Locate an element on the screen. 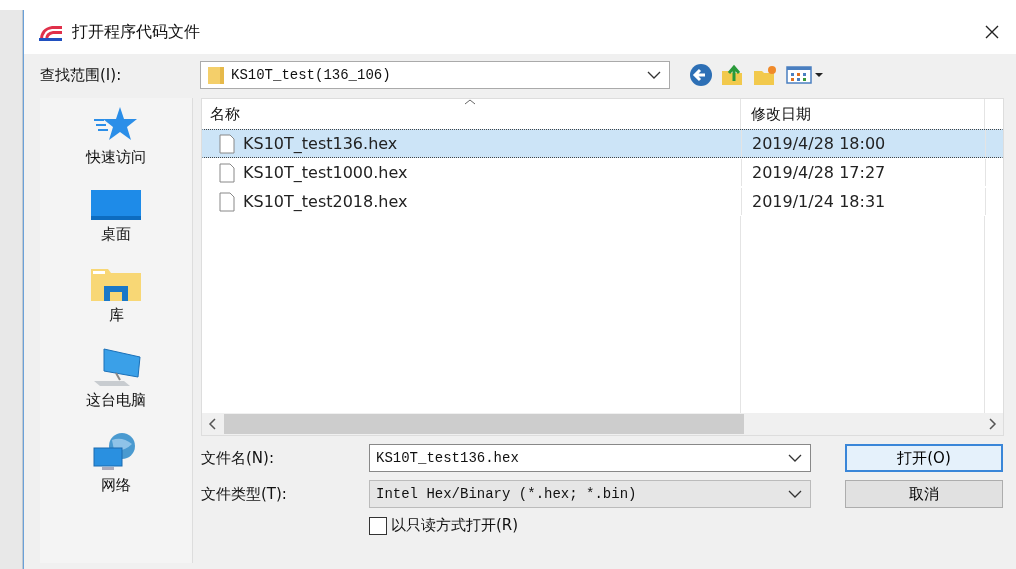  open-button: 打开(O) is located at coordinates (924, 458).